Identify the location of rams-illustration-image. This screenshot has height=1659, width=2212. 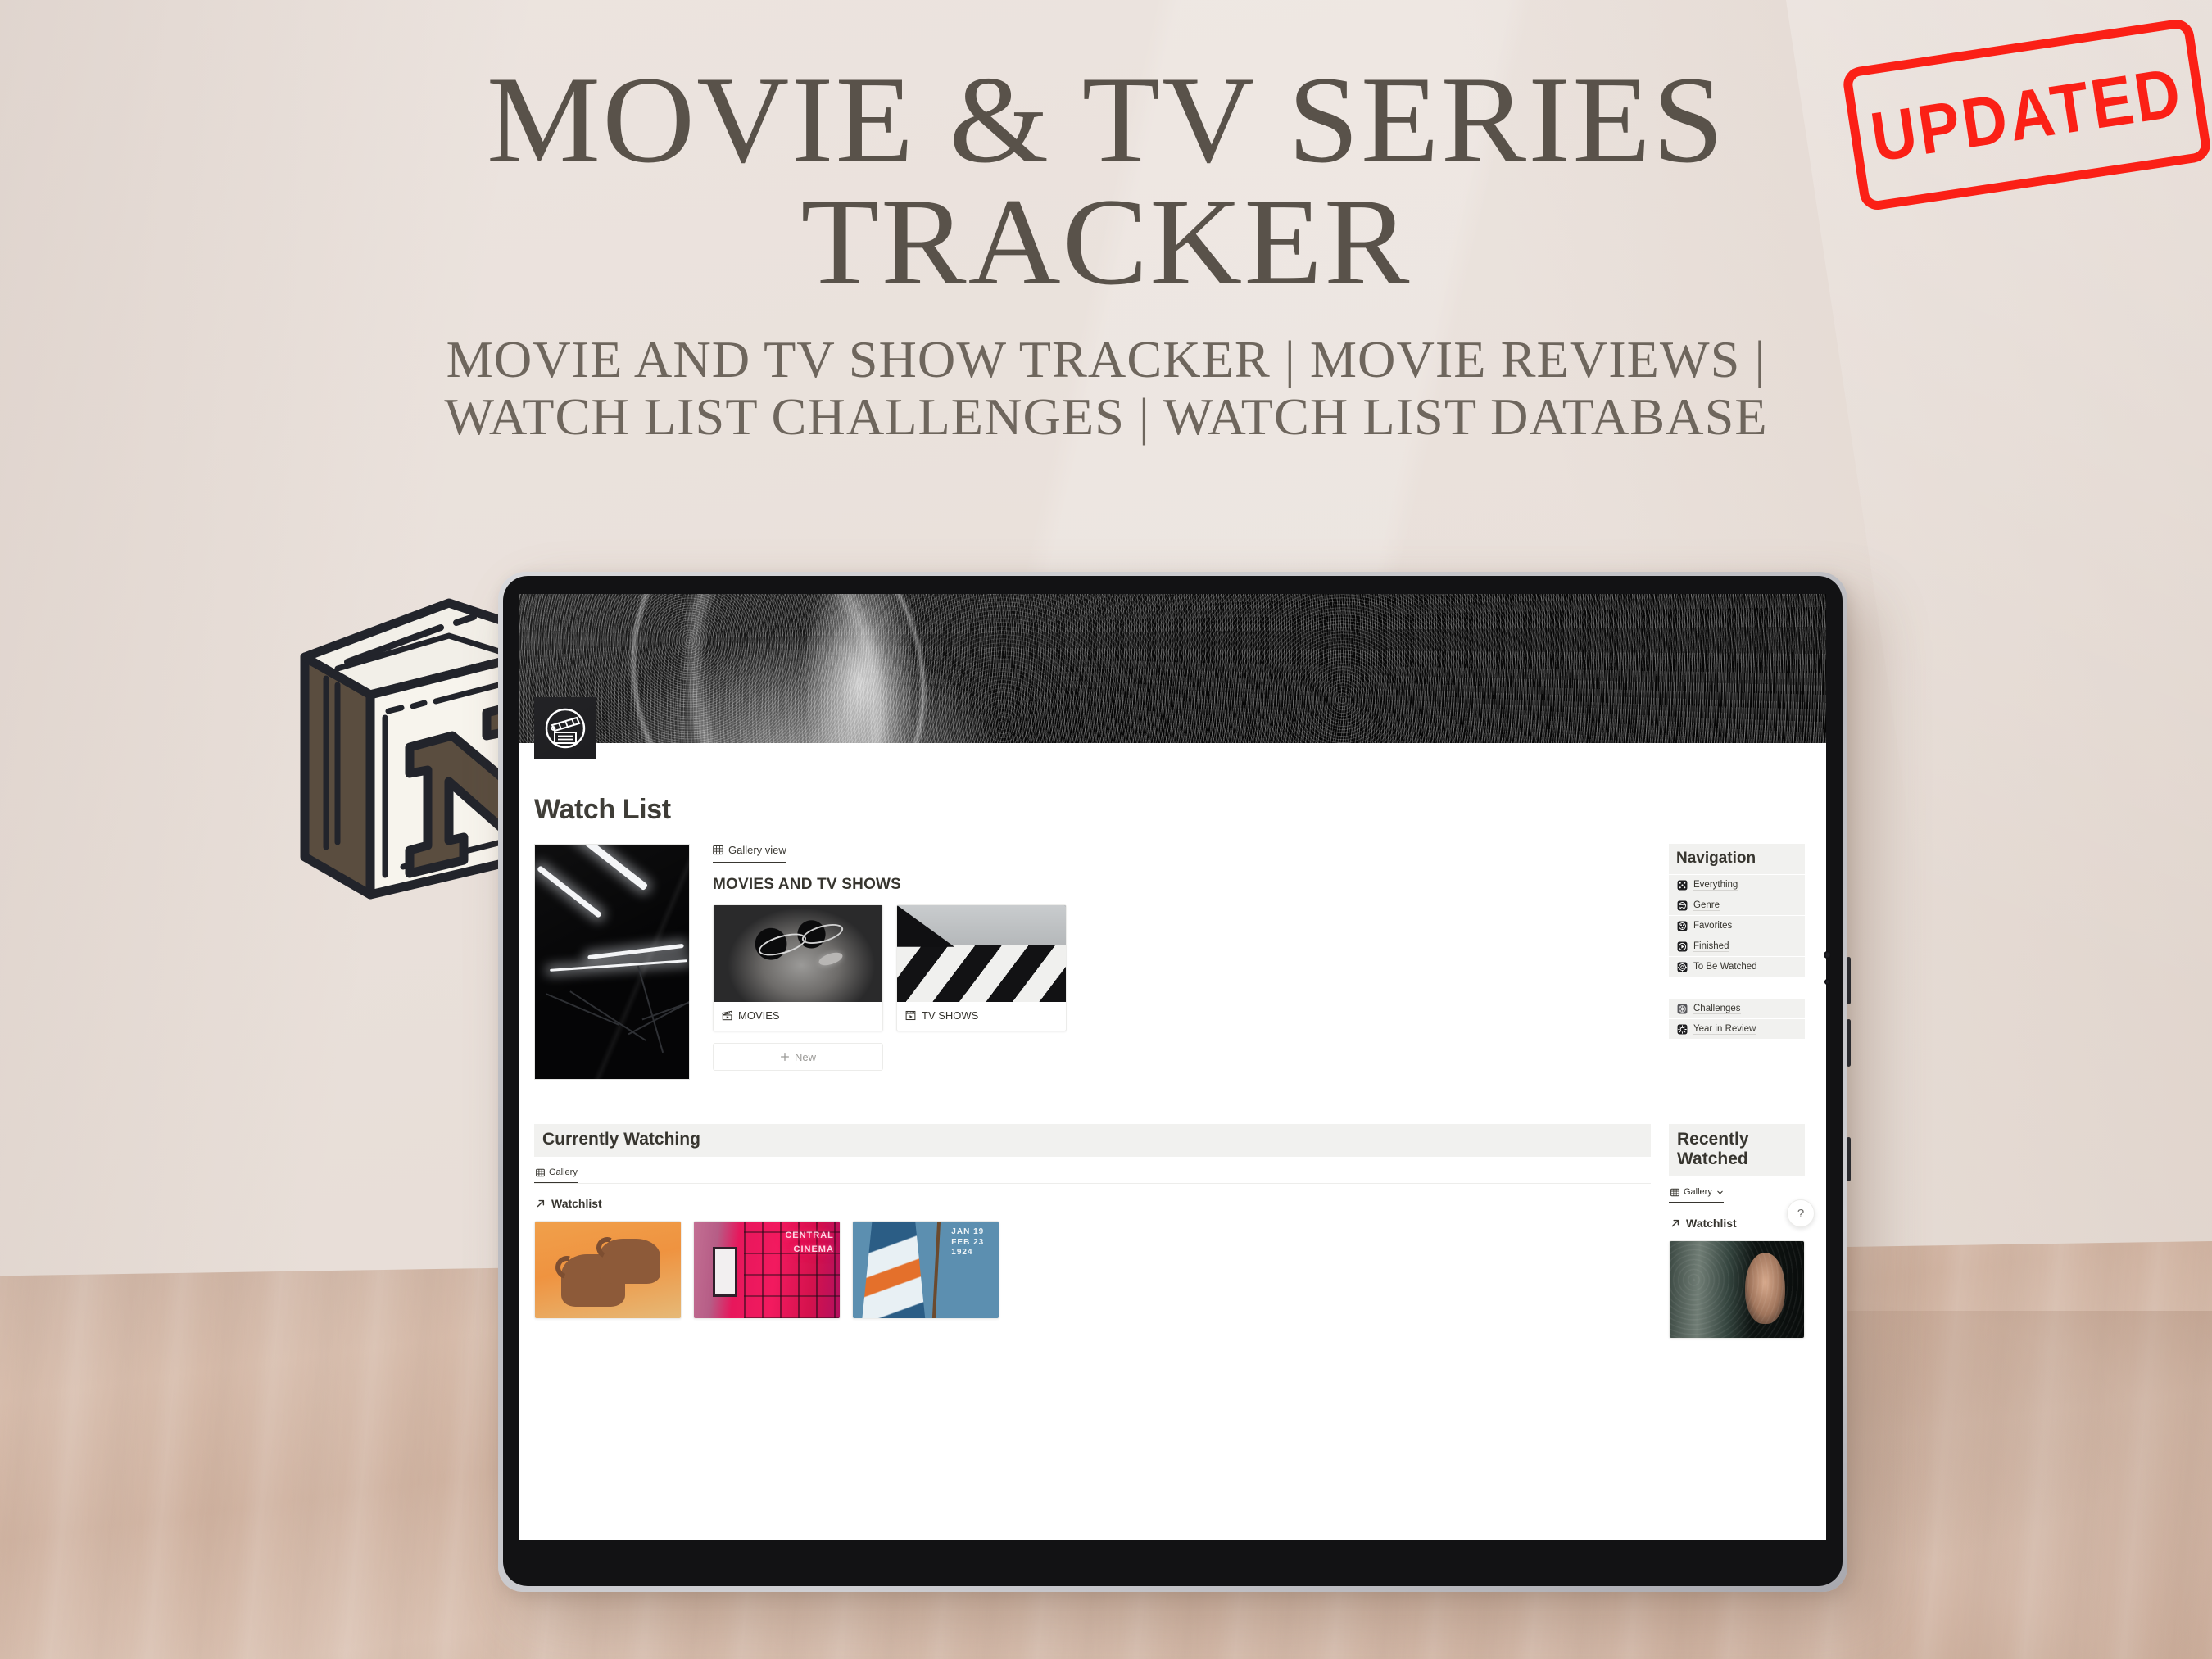
(608, 1270).